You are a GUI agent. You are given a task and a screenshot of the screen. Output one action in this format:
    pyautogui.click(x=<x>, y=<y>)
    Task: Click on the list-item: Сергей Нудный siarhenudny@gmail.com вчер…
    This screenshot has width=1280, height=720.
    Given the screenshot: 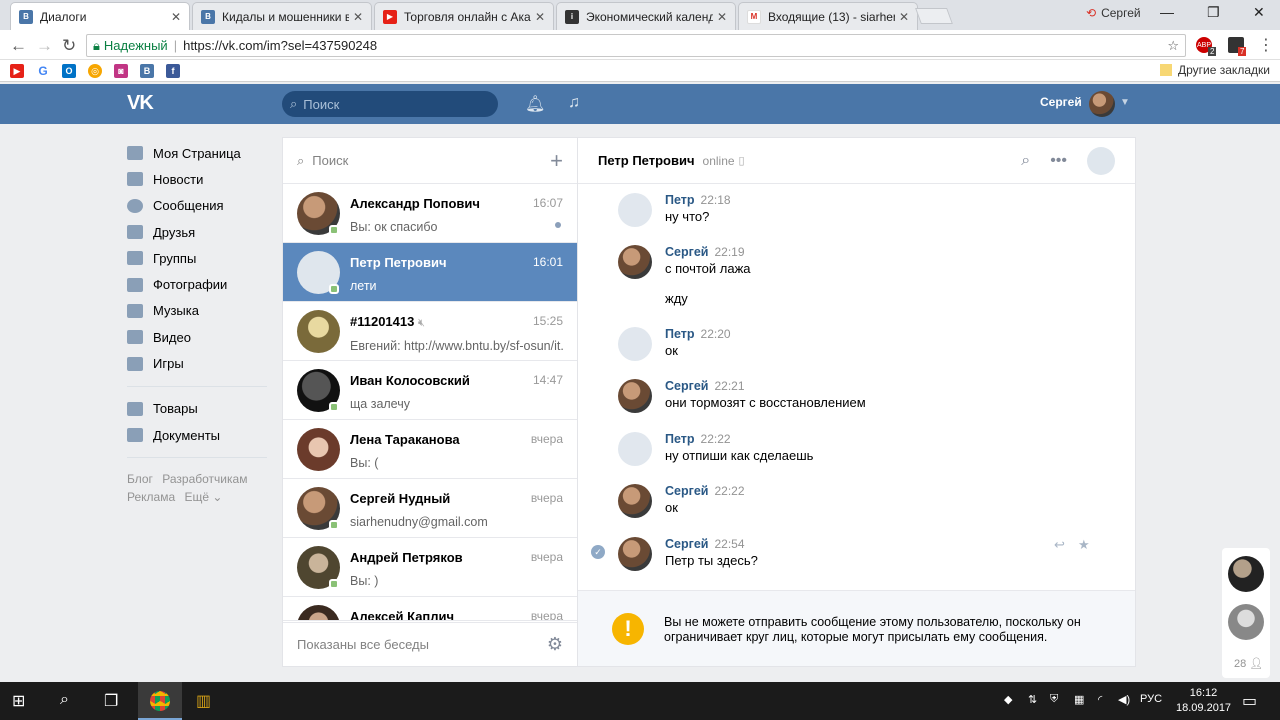 What is the action you would take?
    pyautogui.click(x=430, y=508)
    